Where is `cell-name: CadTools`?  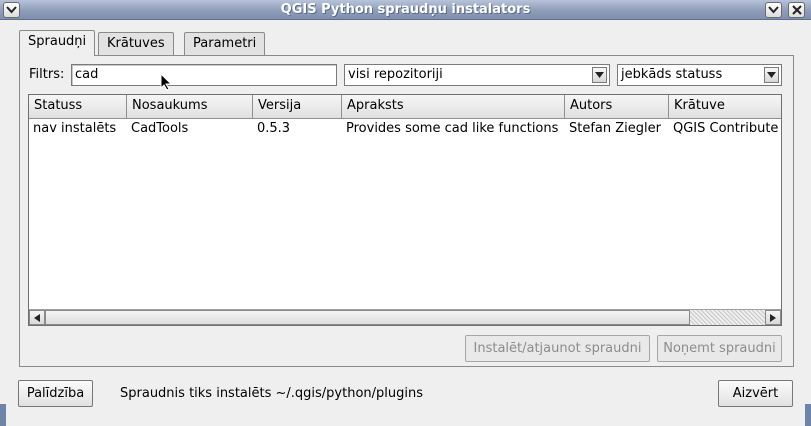
cell-name: CadTools is located at coordinates (160, 128).